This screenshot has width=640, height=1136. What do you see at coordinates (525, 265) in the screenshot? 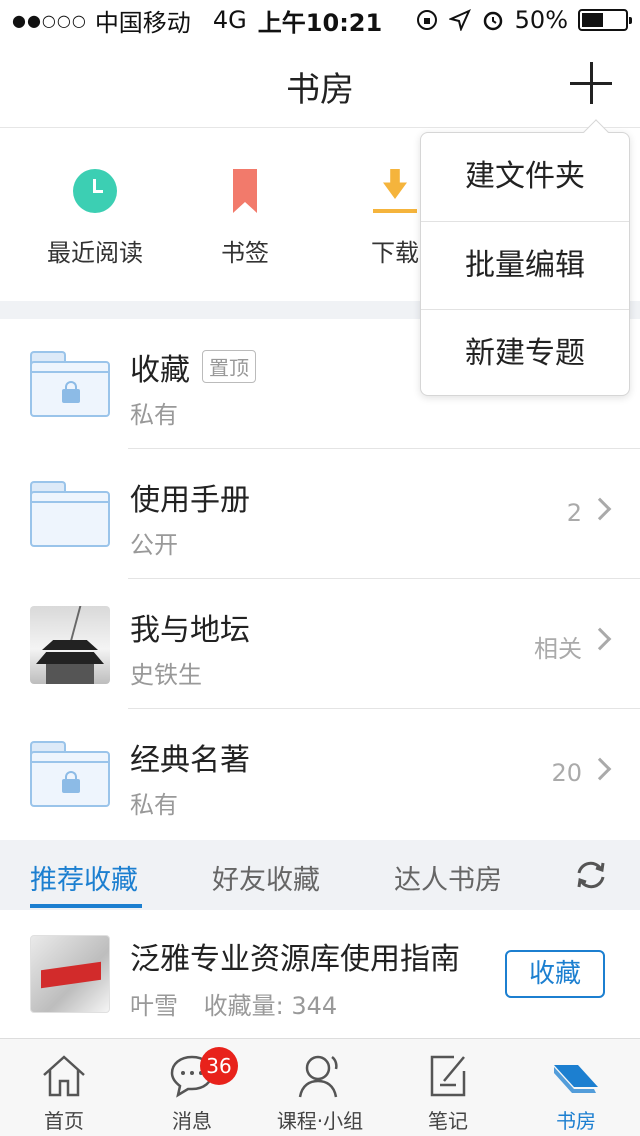
I see `menu-item-batch-edit: 批量编辑` at bounding box center [525, 265].